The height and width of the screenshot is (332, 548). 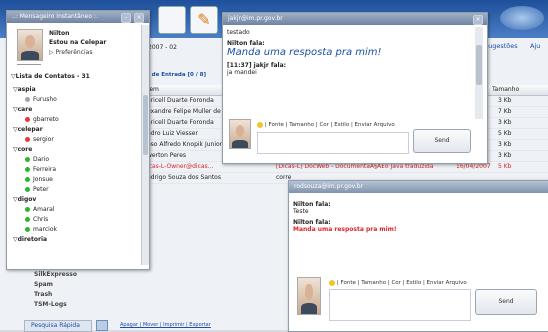 I want to click on group-name: core, so click(x=25, y=149).